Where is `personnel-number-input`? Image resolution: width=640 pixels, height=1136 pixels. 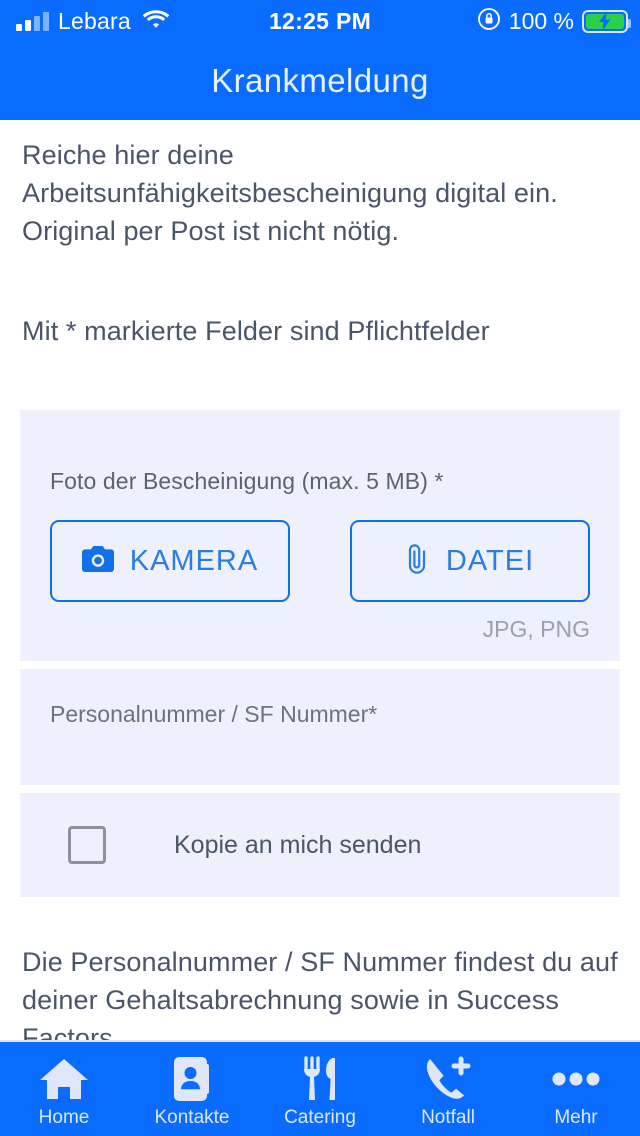 personnel-number-input is located at coordinates (320, 714).